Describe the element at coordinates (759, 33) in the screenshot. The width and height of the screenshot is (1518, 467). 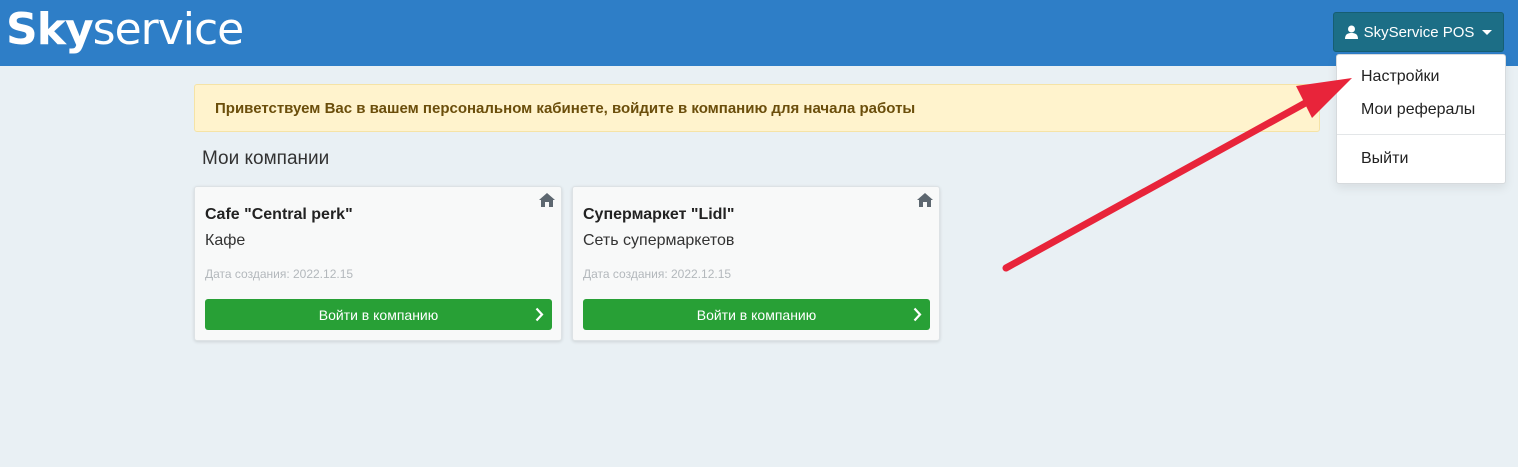
I see `top-navbar: Skyservice SkyService POS` at that location.